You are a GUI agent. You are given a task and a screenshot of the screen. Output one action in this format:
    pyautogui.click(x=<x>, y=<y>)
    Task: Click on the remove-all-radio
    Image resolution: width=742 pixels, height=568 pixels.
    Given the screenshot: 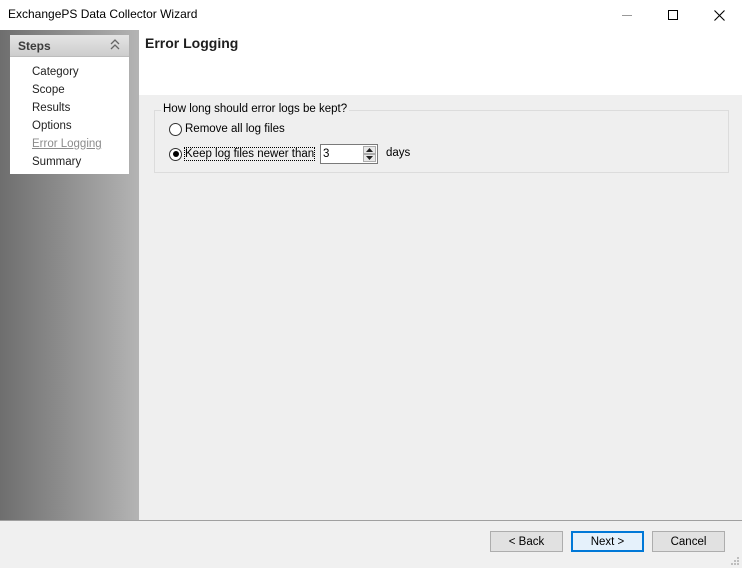 What is the action you would take?
    pyautogui.click(x=175, y=129)
    